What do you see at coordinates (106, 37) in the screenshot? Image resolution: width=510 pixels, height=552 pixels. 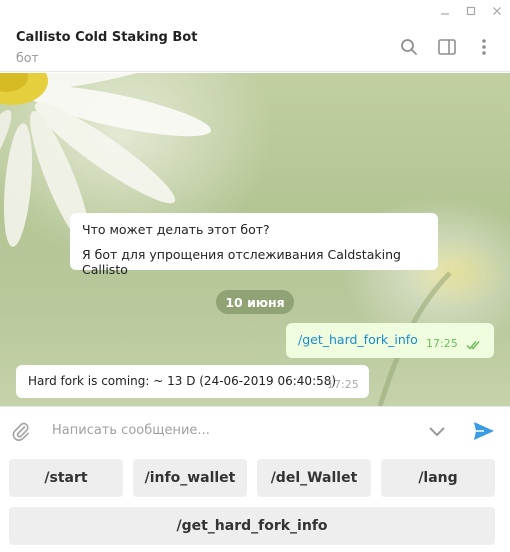 I see `chat-title: Callisto Cold Staking Bot` at bounding box center [106, 37].